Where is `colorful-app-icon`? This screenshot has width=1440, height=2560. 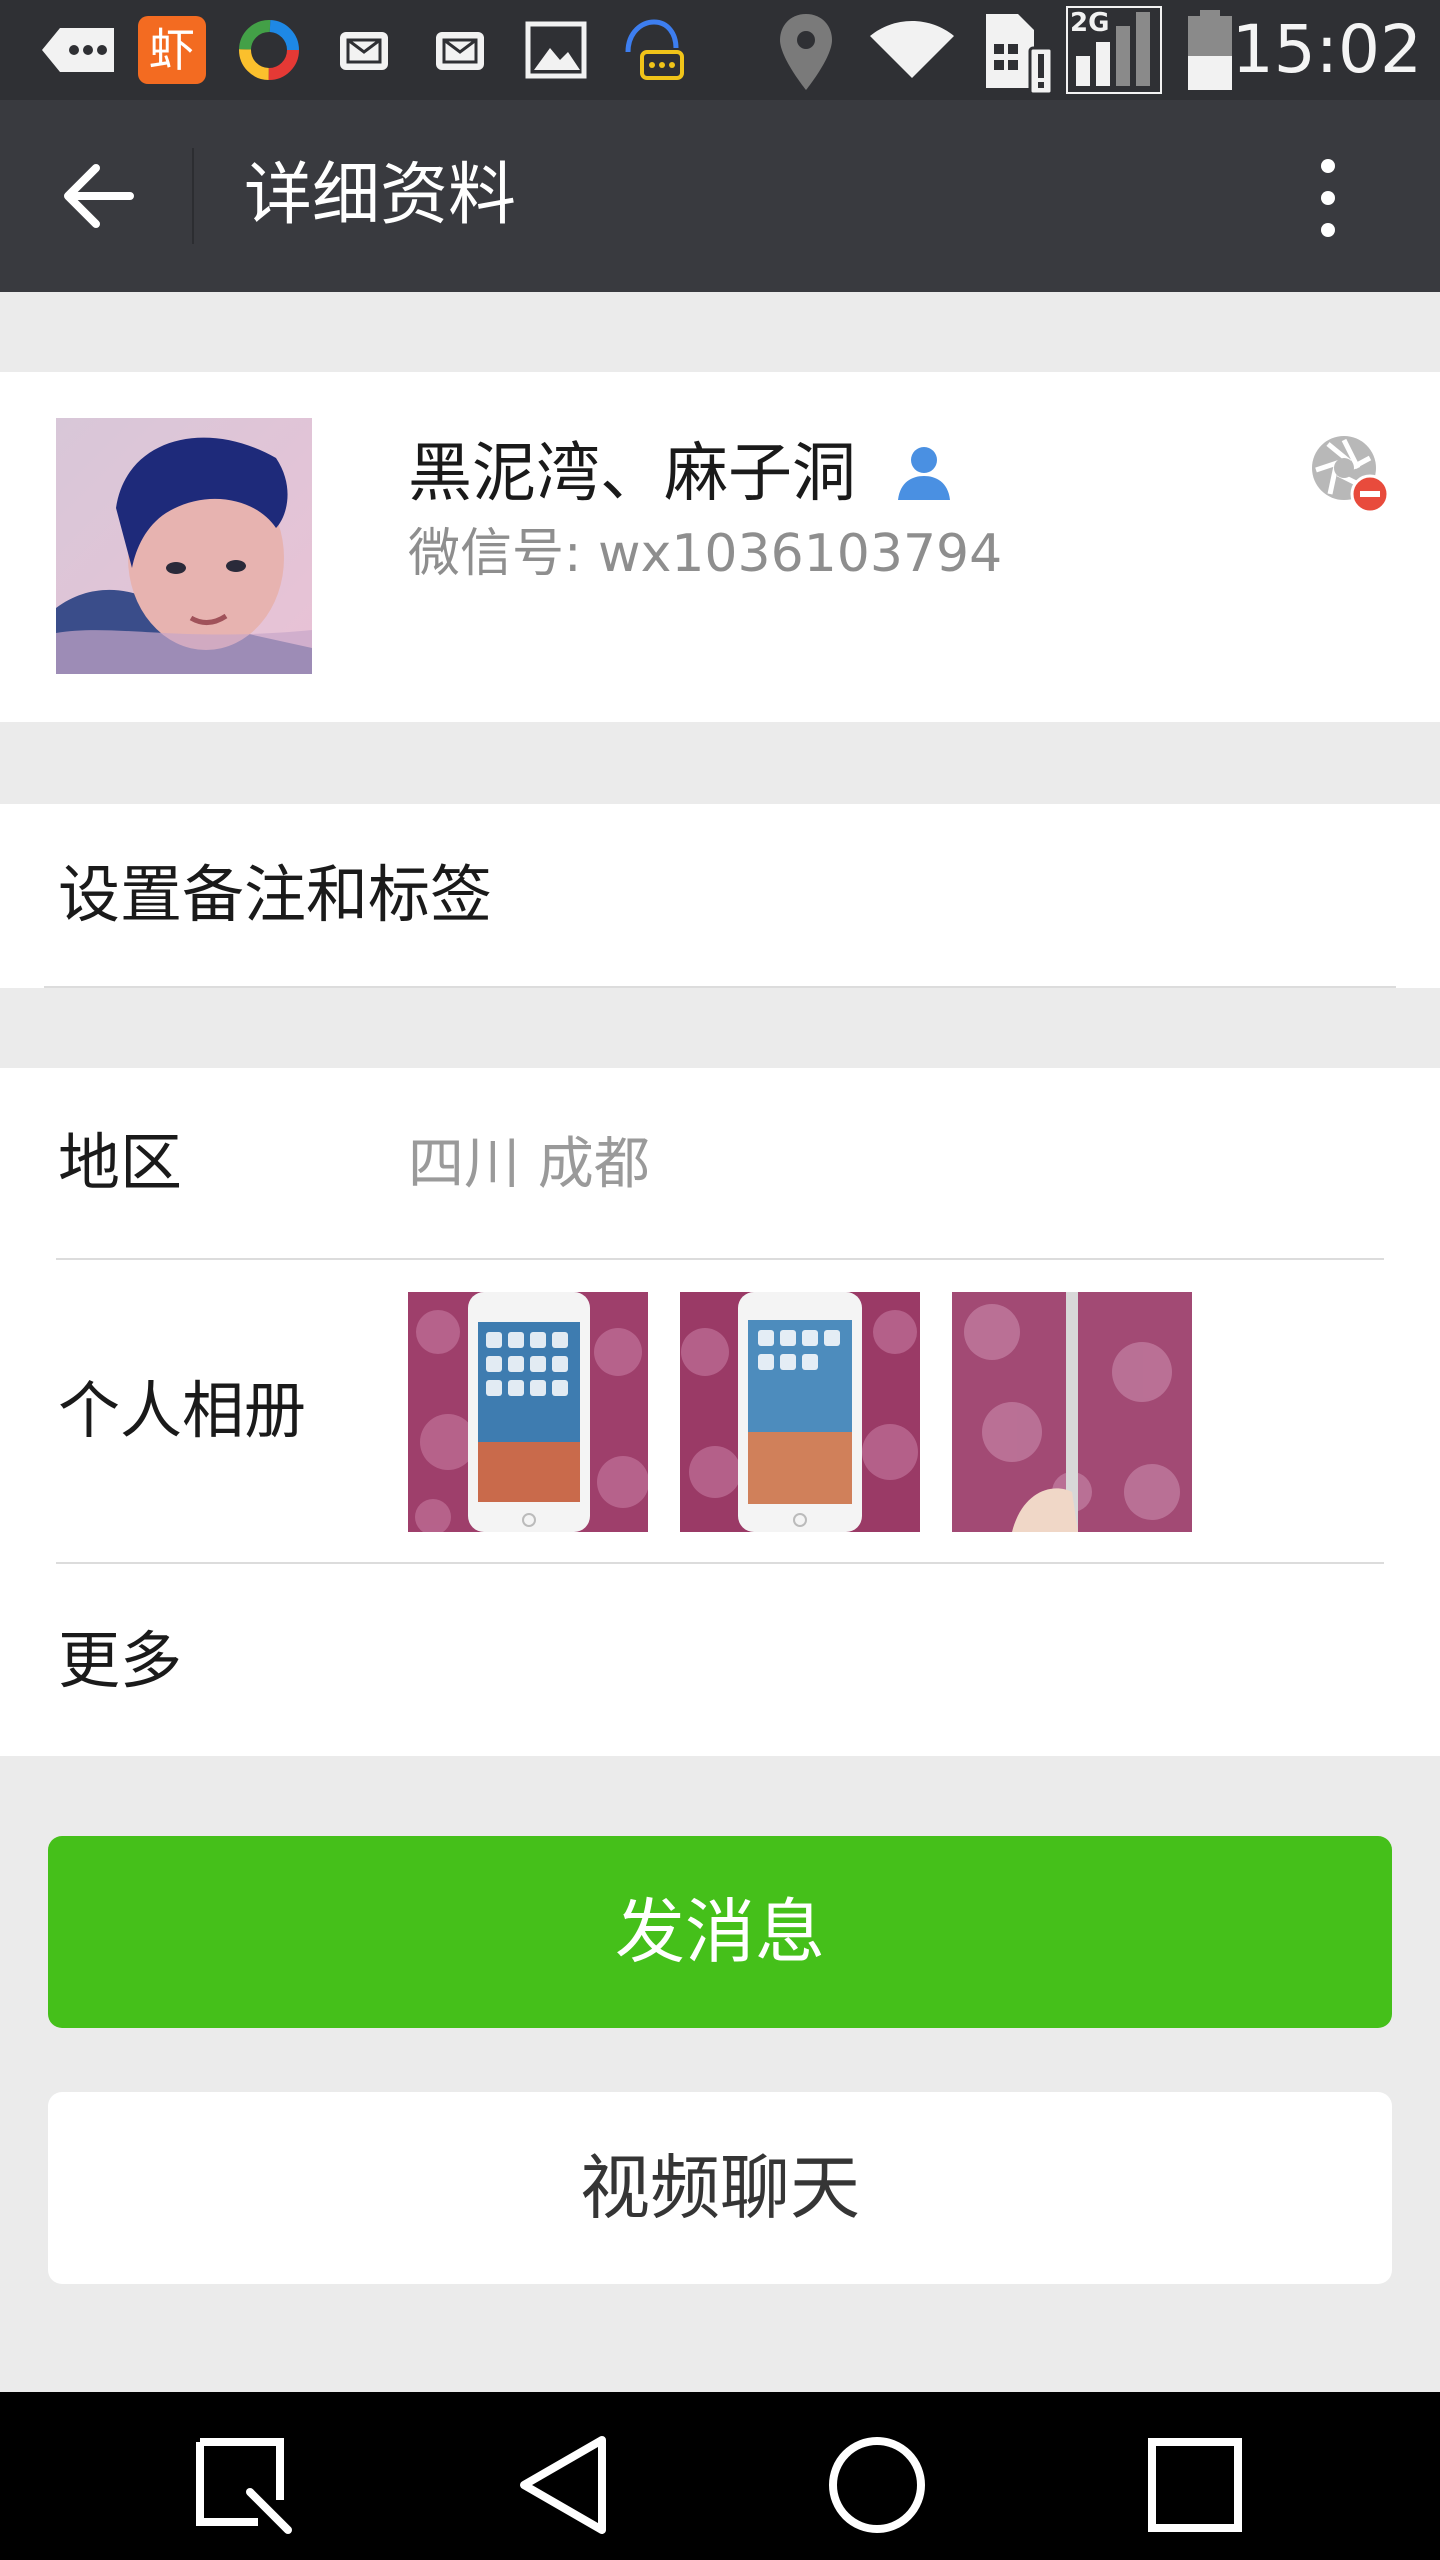
colorful-app-icon is located at coordinates (269, 50).